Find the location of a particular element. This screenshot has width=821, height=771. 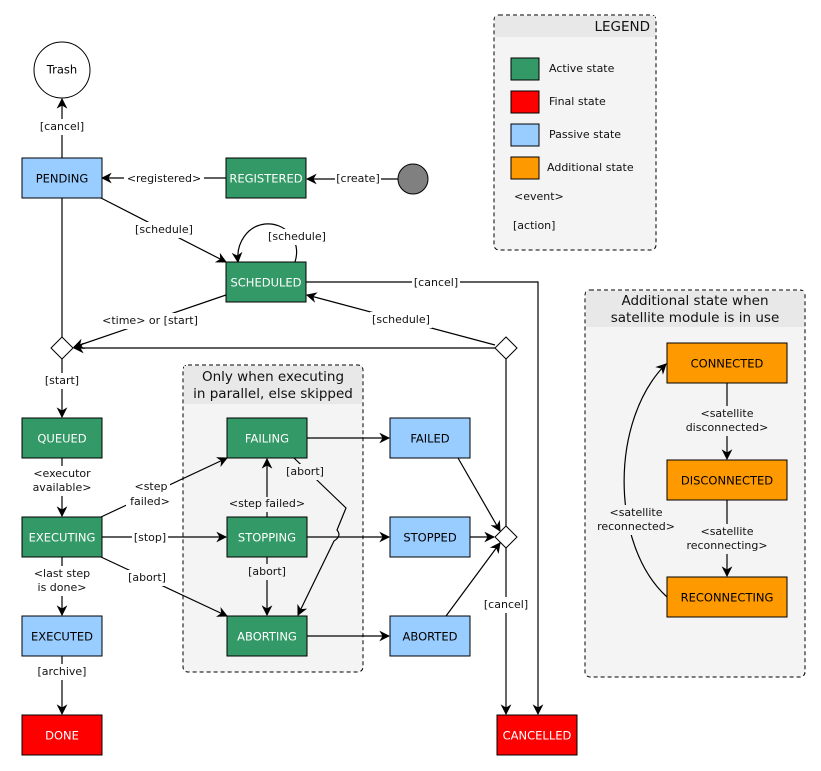

legend-swatch-additional is located at coordinates (525, 168).